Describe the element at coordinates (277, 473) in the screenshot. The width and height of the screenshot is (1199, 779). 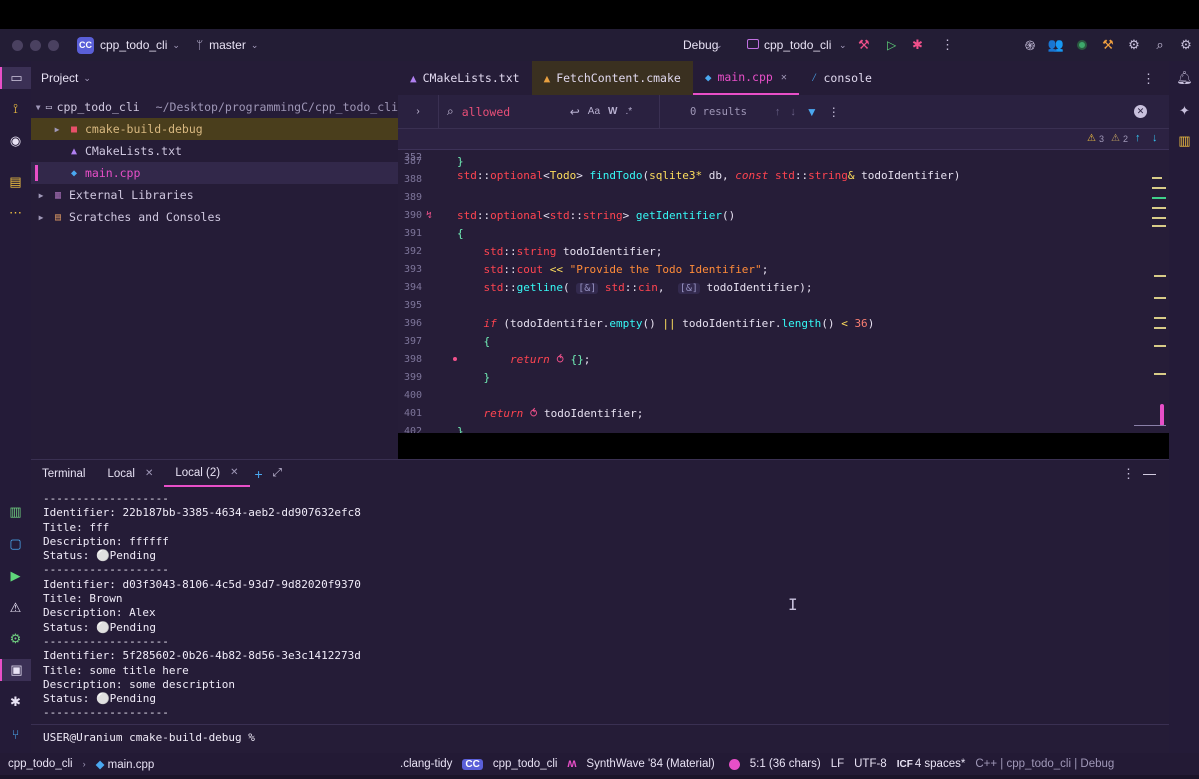
I see `expand-icon: ⤢` at that location.